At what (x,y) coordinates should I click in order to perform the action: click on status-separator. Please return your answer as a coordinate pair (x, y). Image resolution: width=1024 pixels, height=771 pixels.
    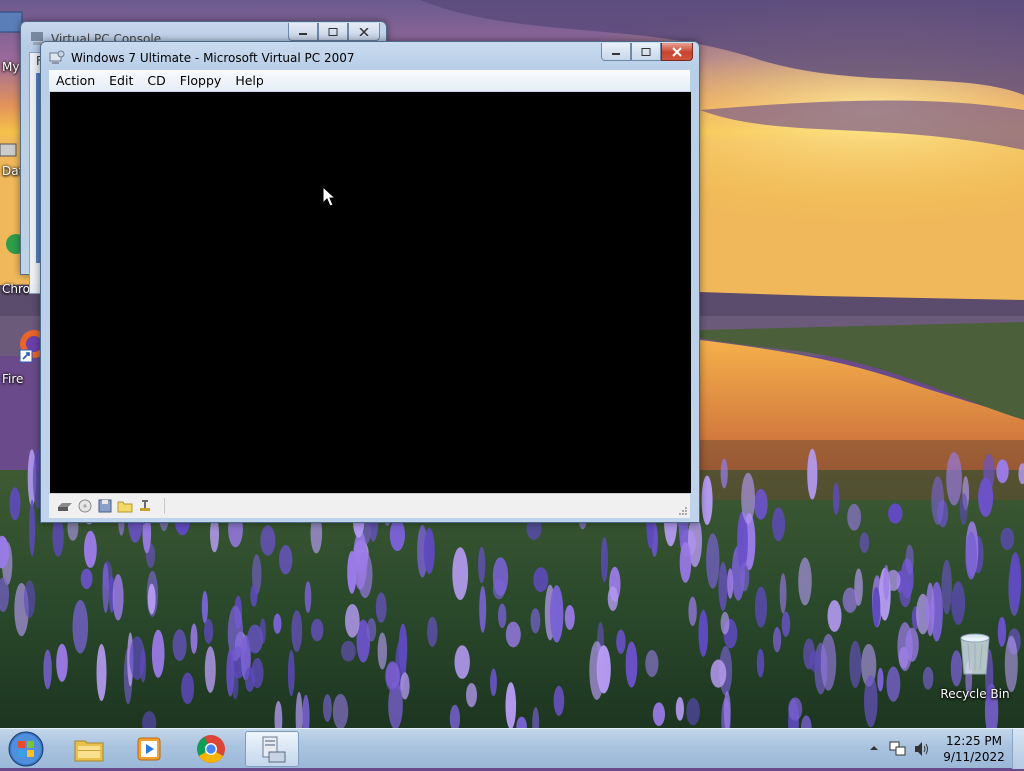
    Looking at the image, I should click on (164, 506).